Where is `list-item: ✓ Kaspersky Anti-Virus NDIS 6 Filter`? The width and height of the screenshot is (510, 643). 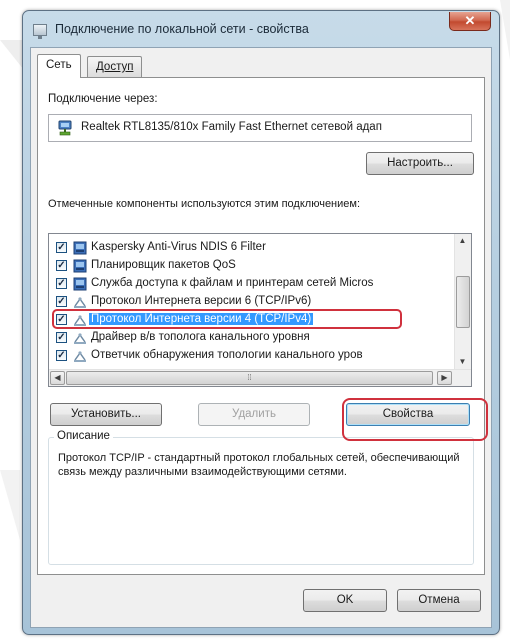
list-item: ✓ Kaspersky Anti-Virus NDIS 6 Filter is located at coordinates (251, 248).